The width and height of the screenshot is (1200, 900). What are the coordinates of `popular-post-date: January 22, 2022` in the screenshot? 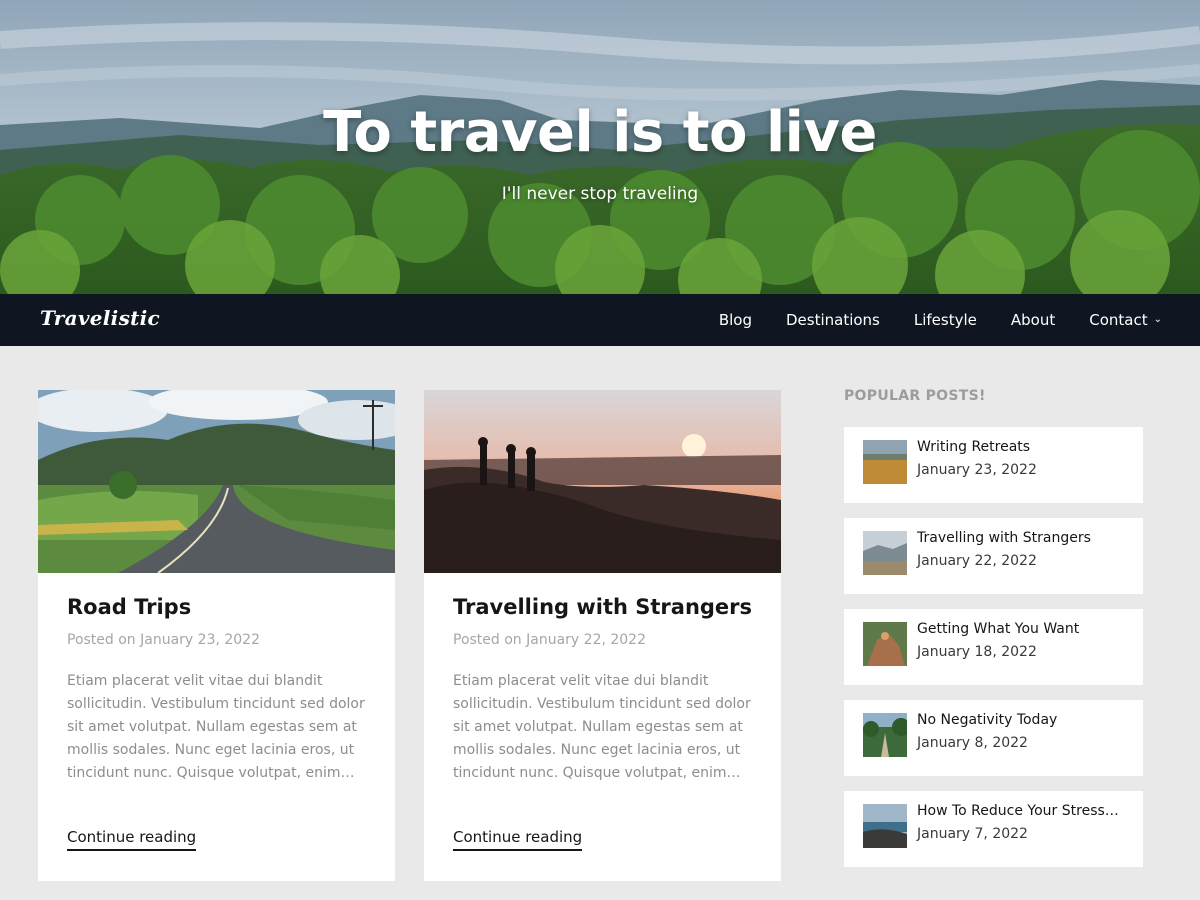 It's located at (977, 561).